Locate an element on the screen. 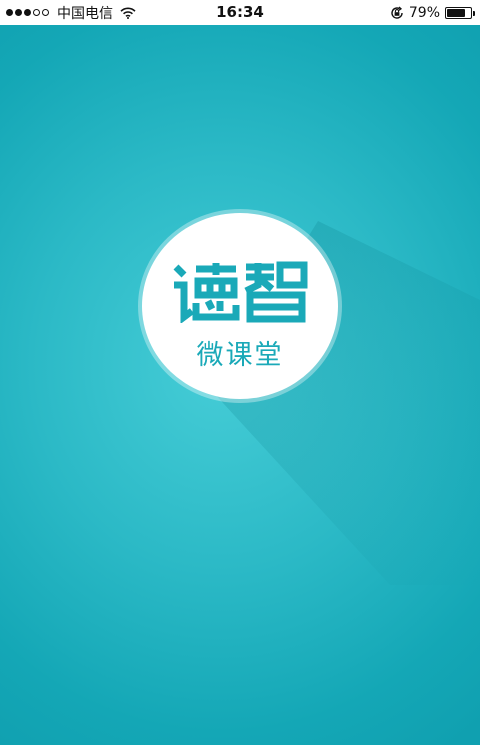 This screenshot has width=480, height=745. battery-percent: 79% is located at coordinates (424, 12).